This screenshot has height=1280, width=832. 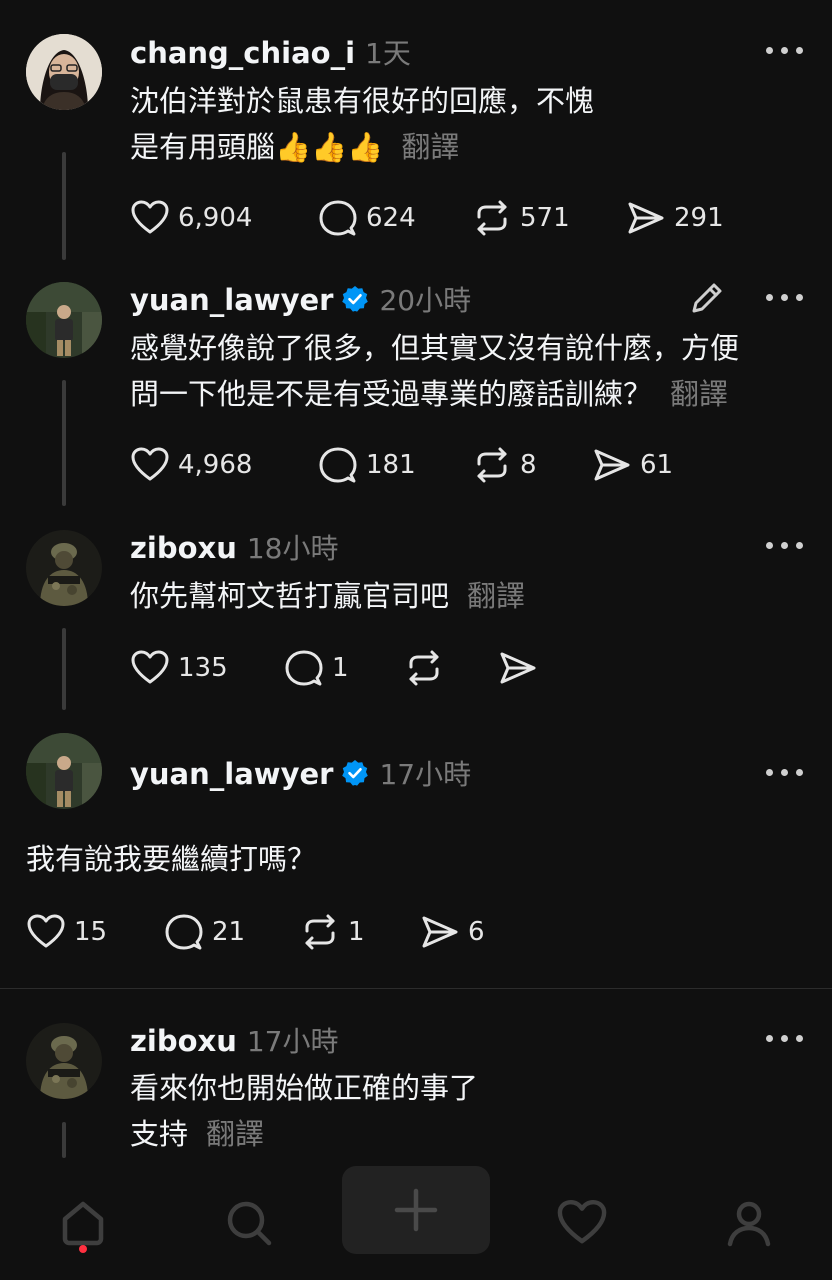 What do you see at coordinates (391, 465) in the screenshot?
I see `reply-count: 181` at bounding box center [391, 465].